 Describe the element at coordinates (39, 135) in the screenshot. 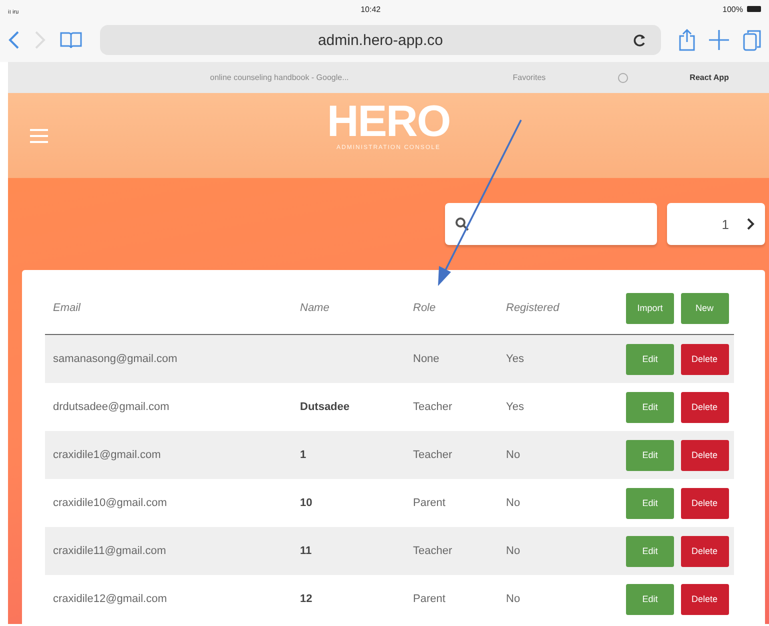

I see `menu-icon` at that location.